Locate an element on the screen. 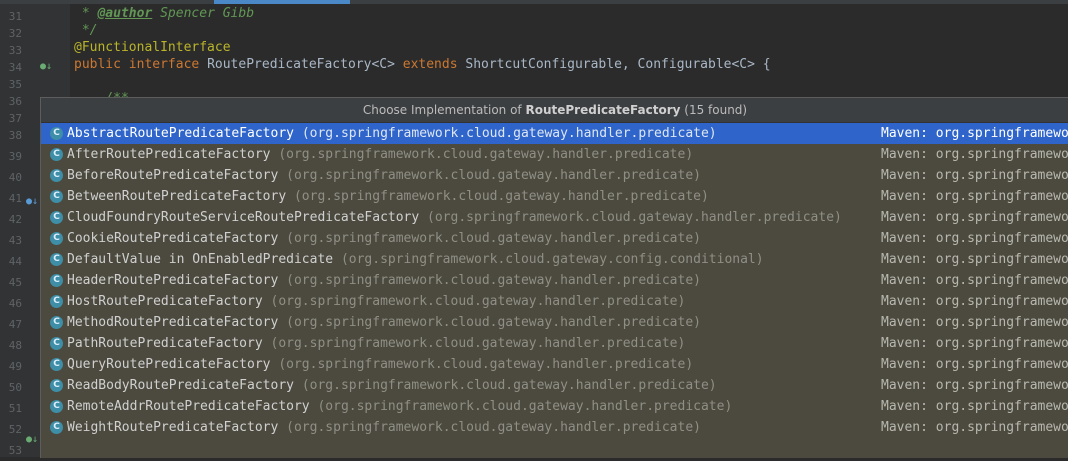 Image resolution: width=1068 pixels, height=461 pixels. line-number: 45 is located at coordinates (15, 282).